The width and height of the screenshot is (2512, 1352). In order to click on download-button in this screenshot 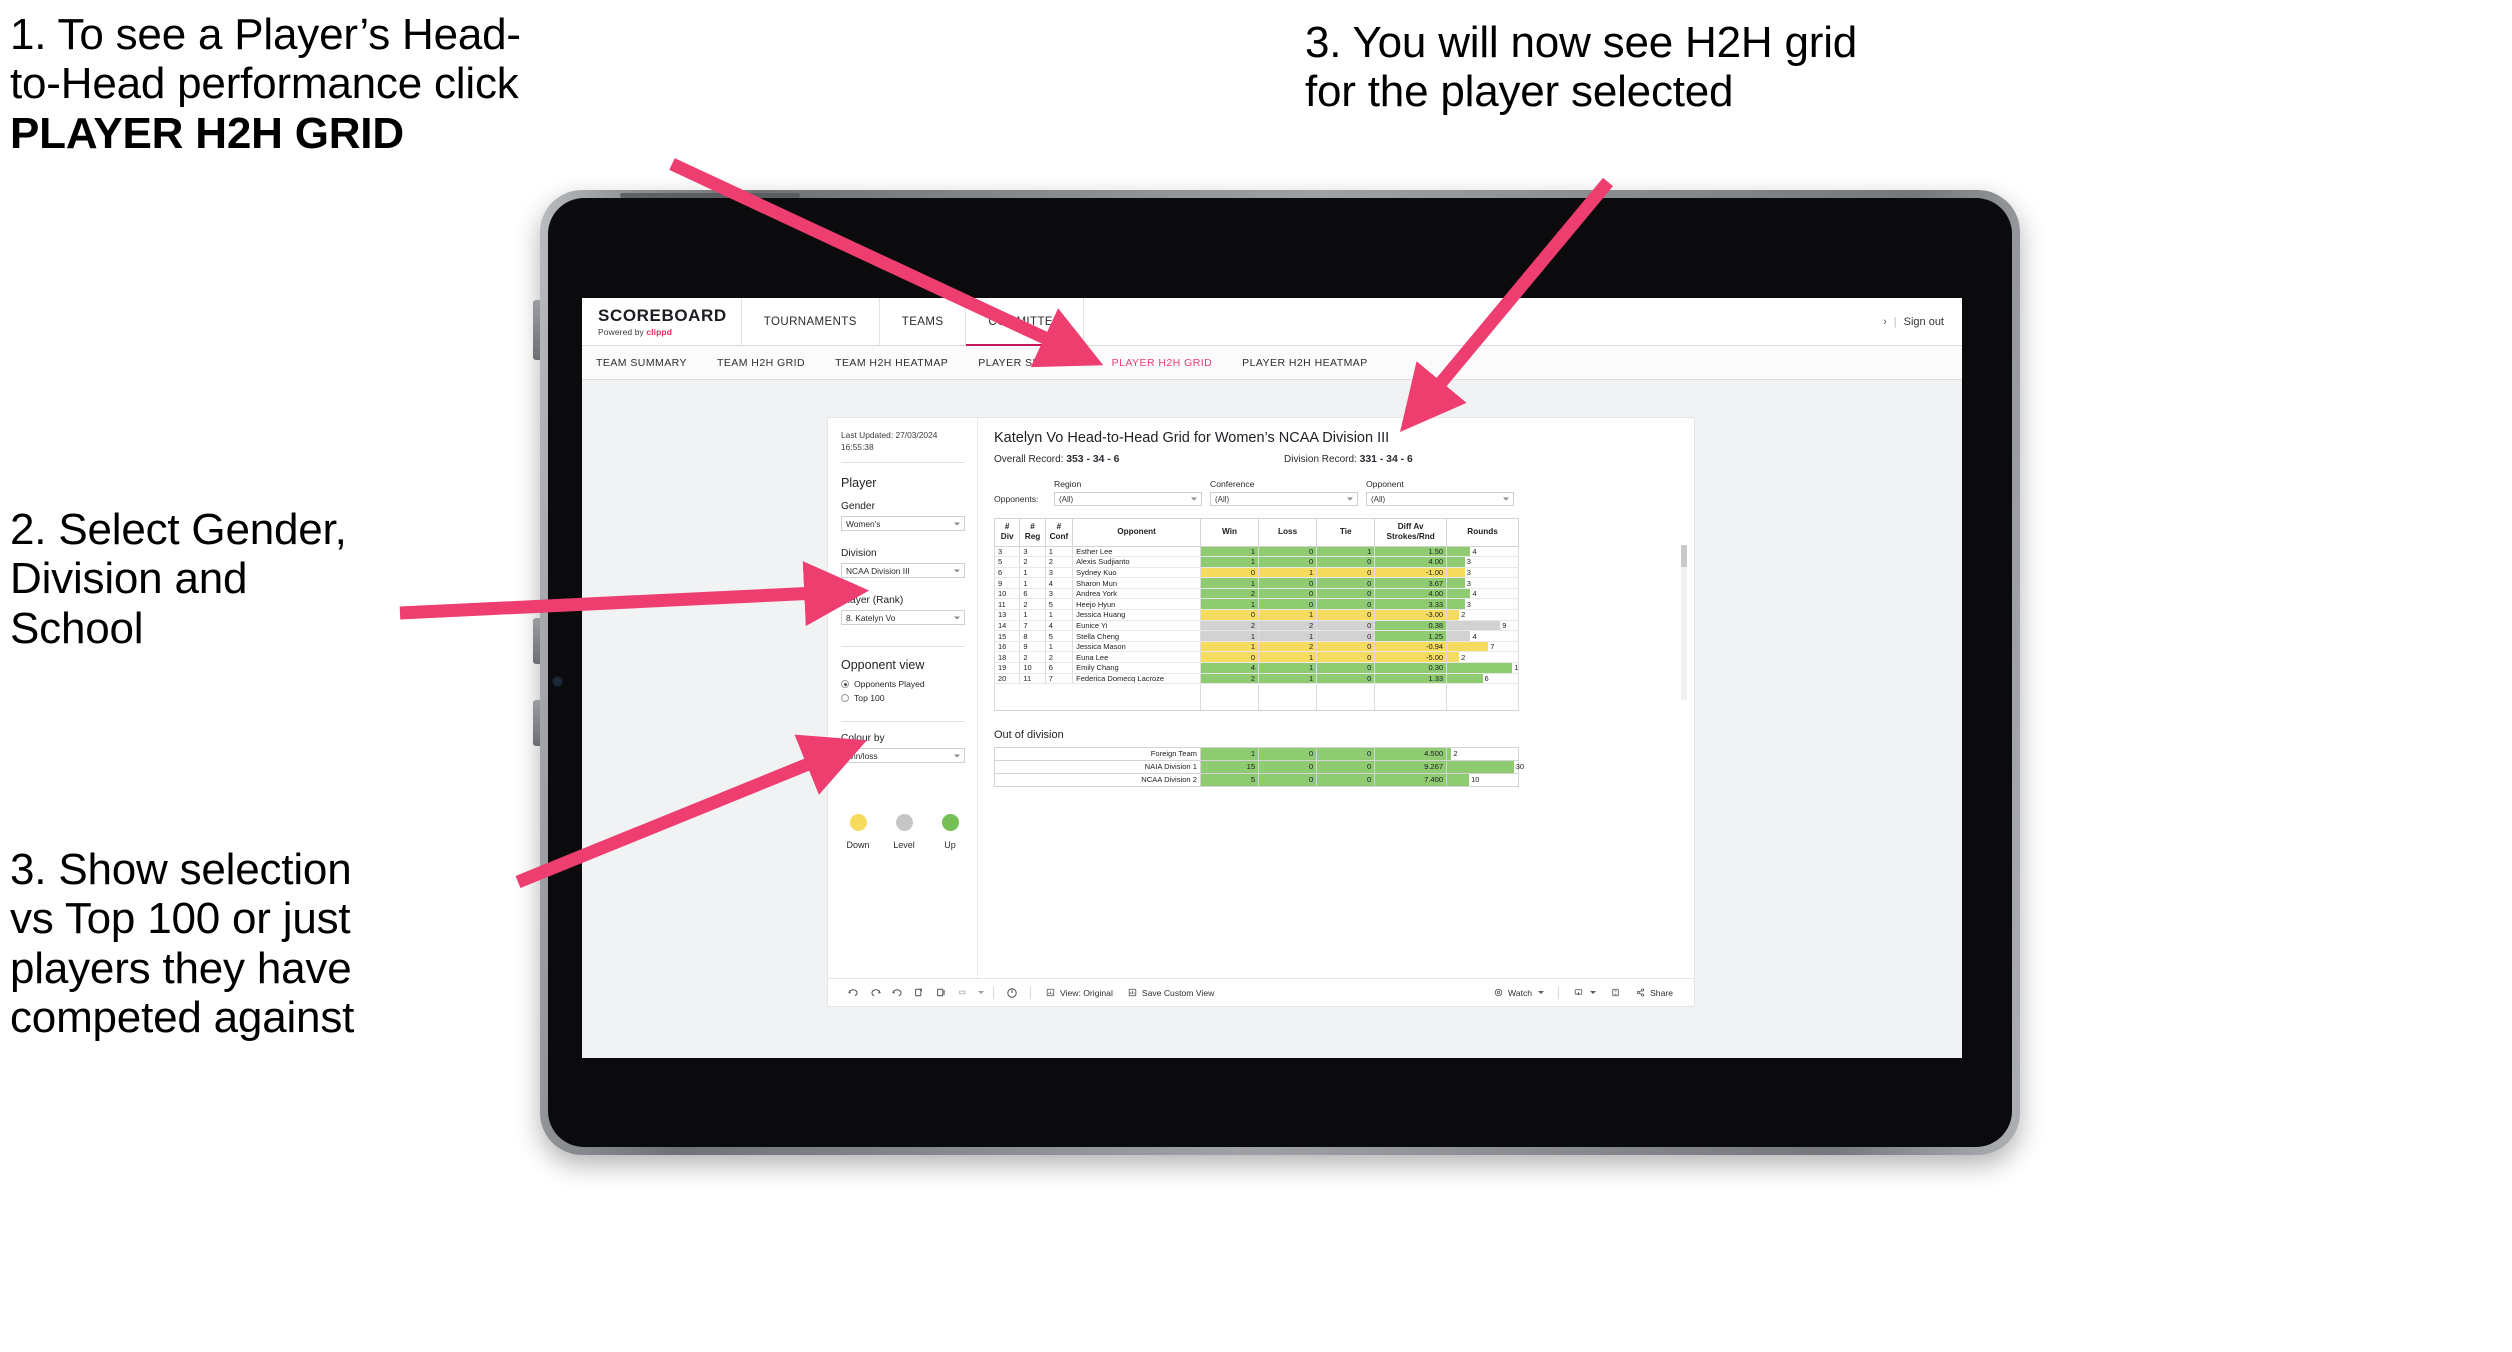, I will do `click(1584, 992)`.